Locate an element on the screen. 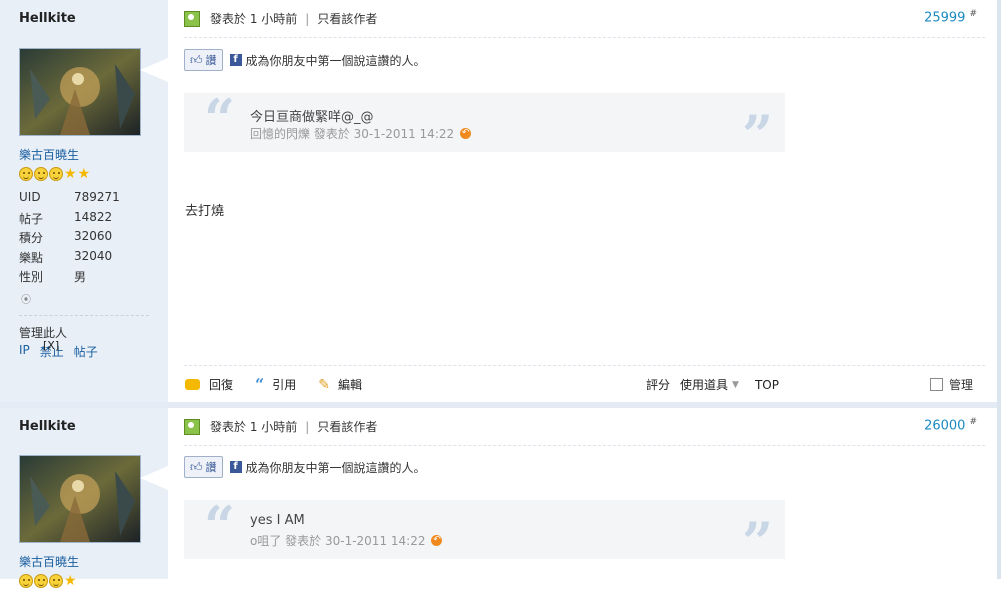 This screenshot has height=589, width=1001. post-message: 去打燒 is located at coordinates (205, 211).